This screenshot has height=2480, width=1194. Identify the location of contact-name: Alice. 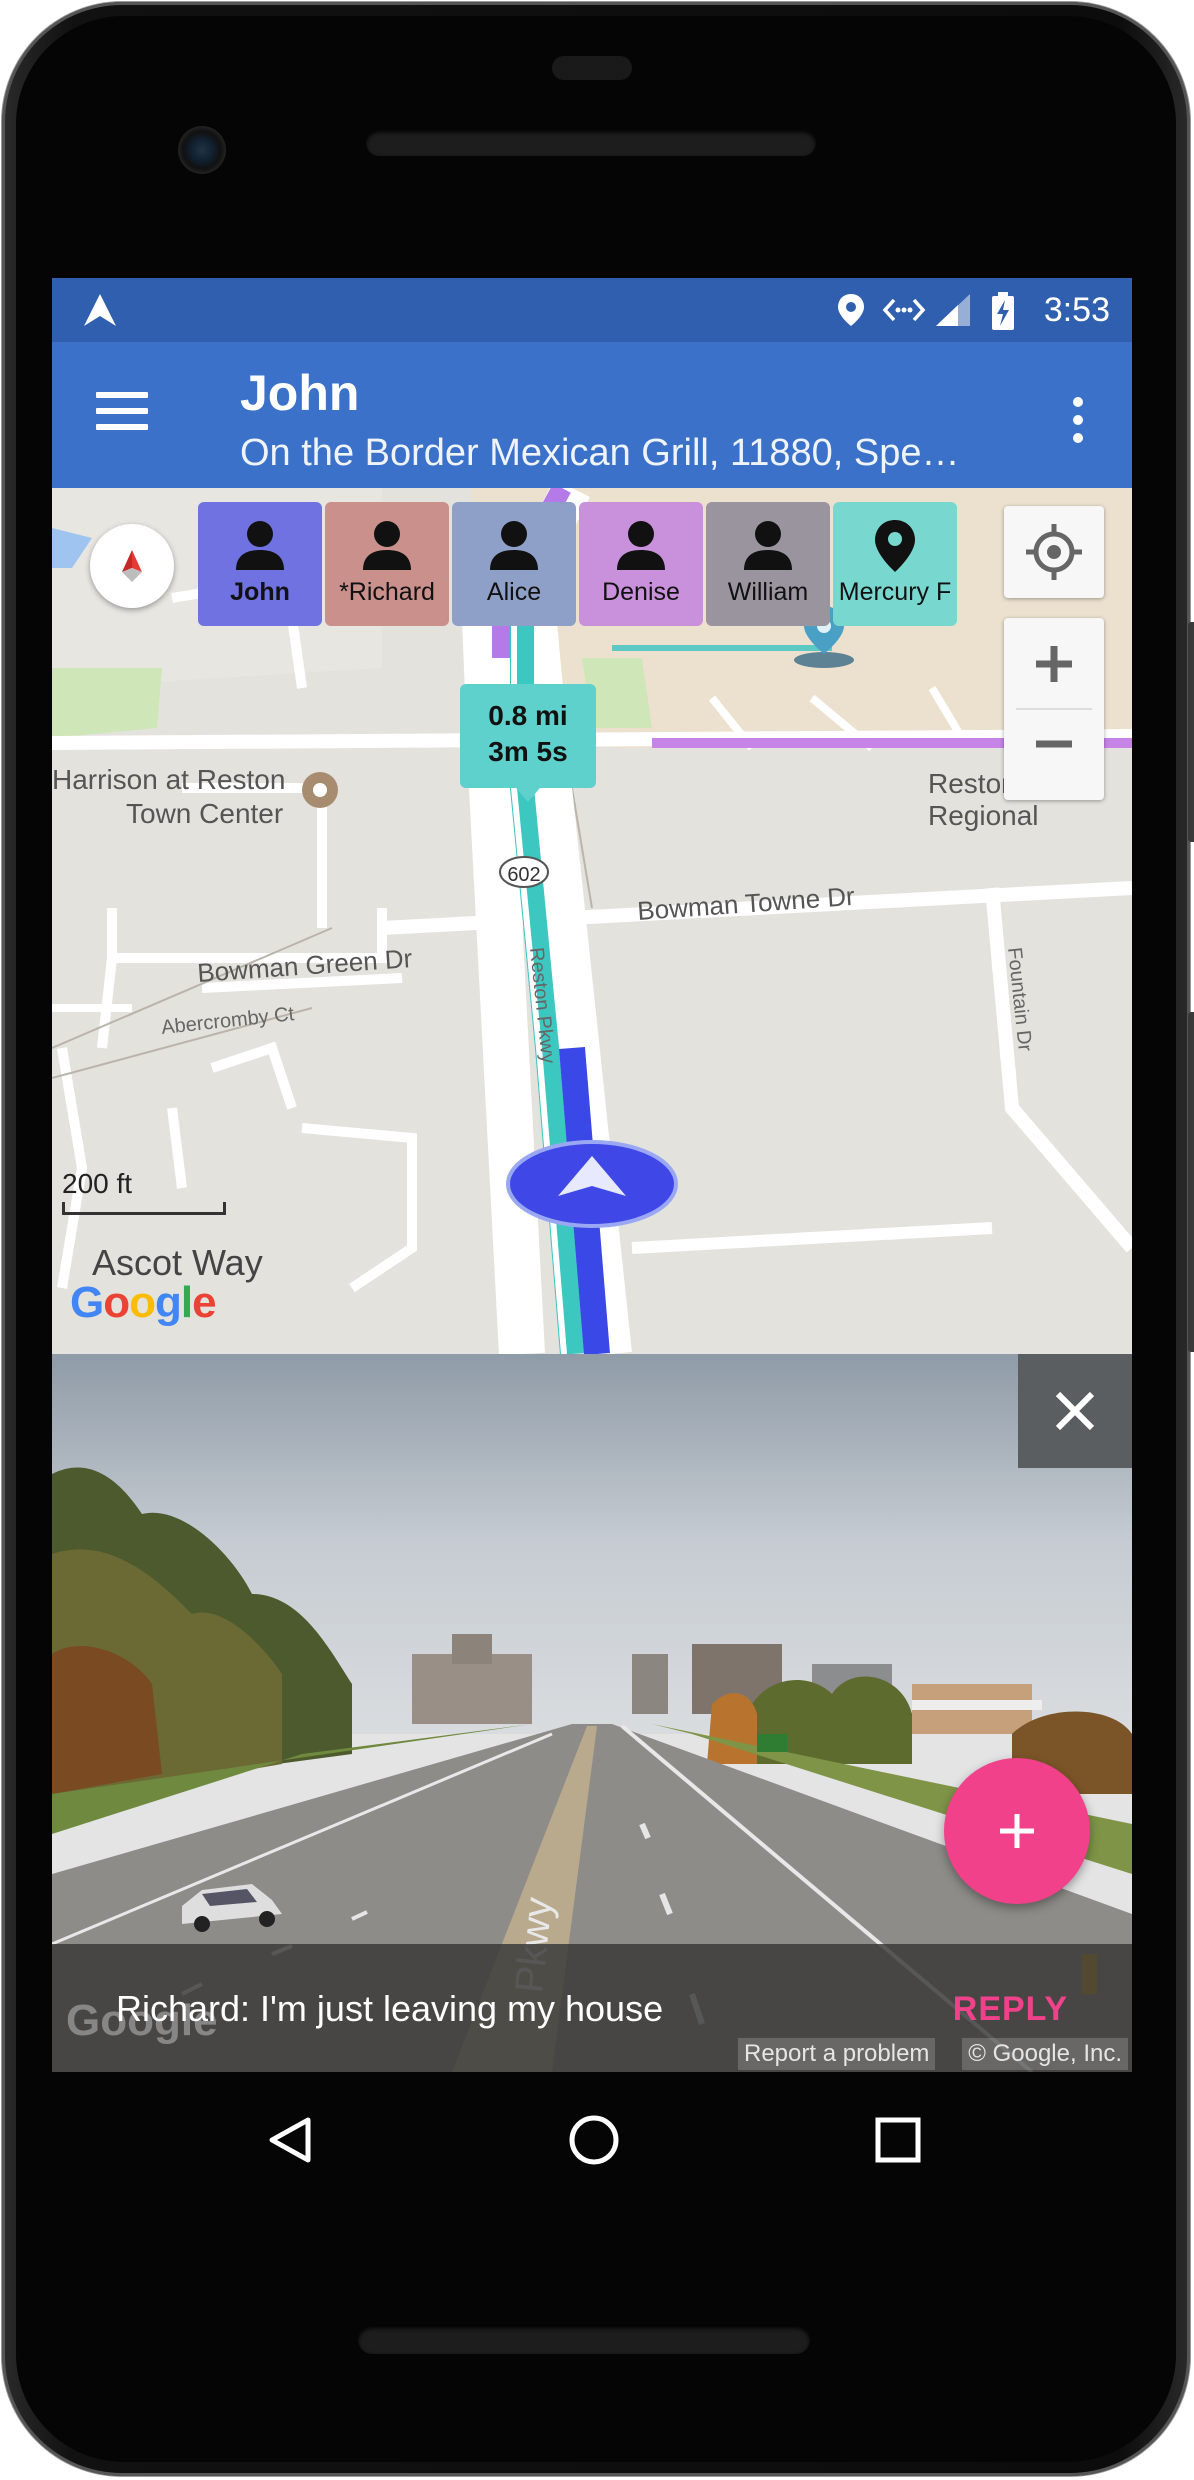
(514, 592).